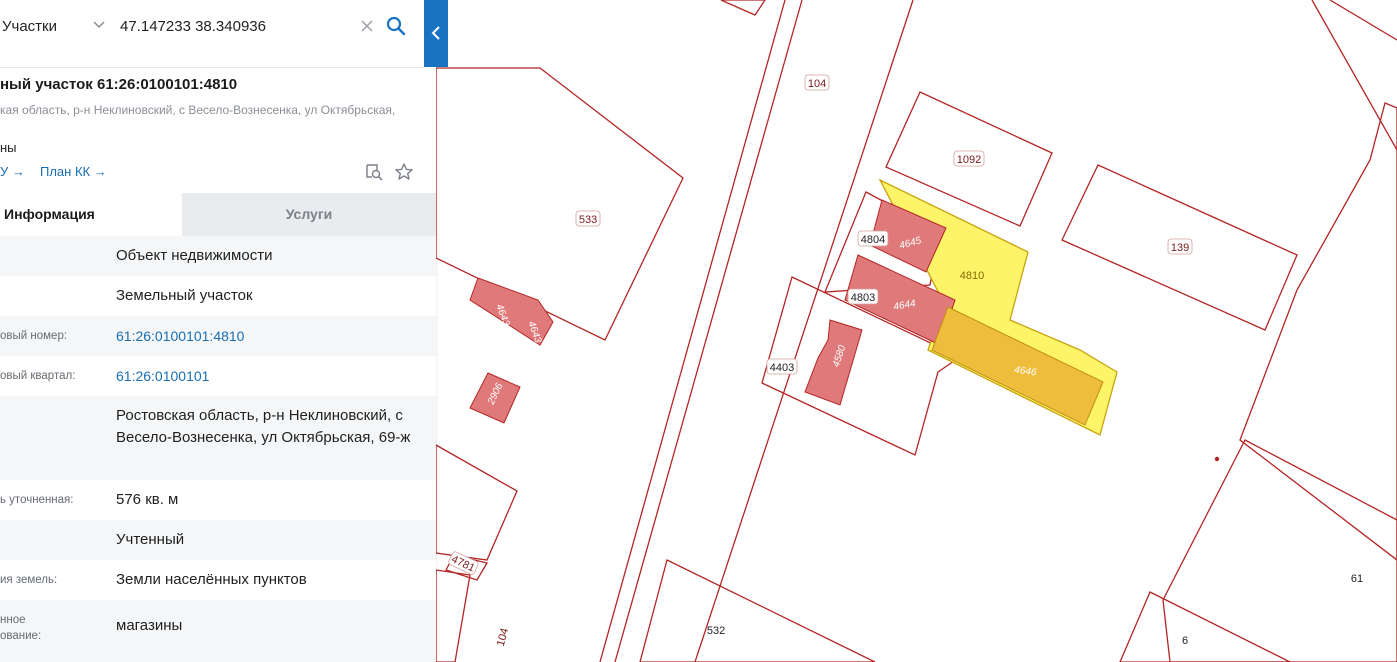 The height and width of the screenshot is (662, 1397). What do you see at coordinates (21, 636) in the screenshot?
I see `row-label-line2: ование:` at bounding box center [21, 636].